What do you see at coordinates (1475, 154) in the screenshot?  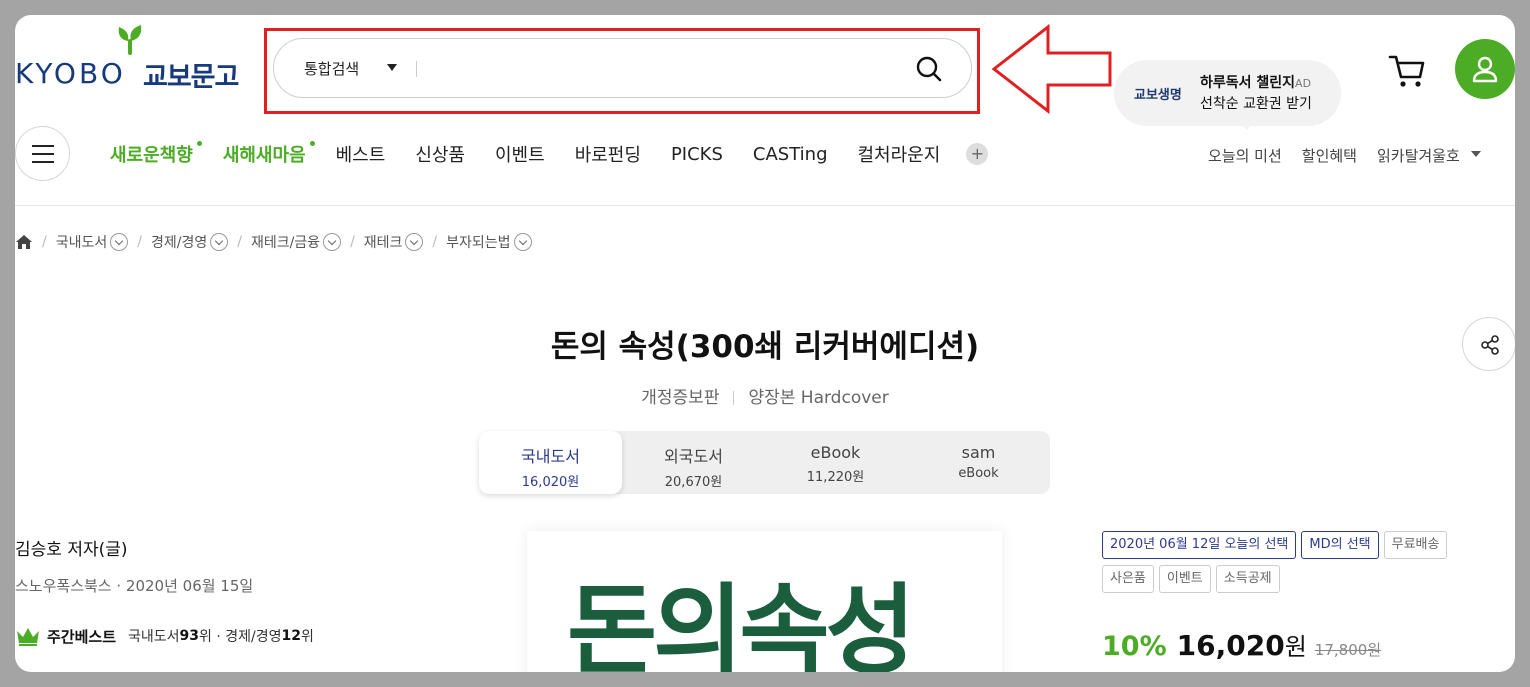 I see `dropdown-triangle-icon` at bounding box center [1475, 154].